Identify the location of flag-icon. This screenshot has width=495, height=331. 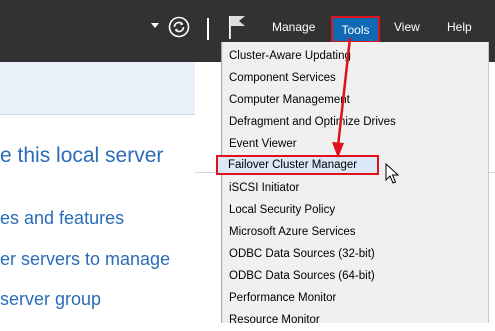
(237, 27).